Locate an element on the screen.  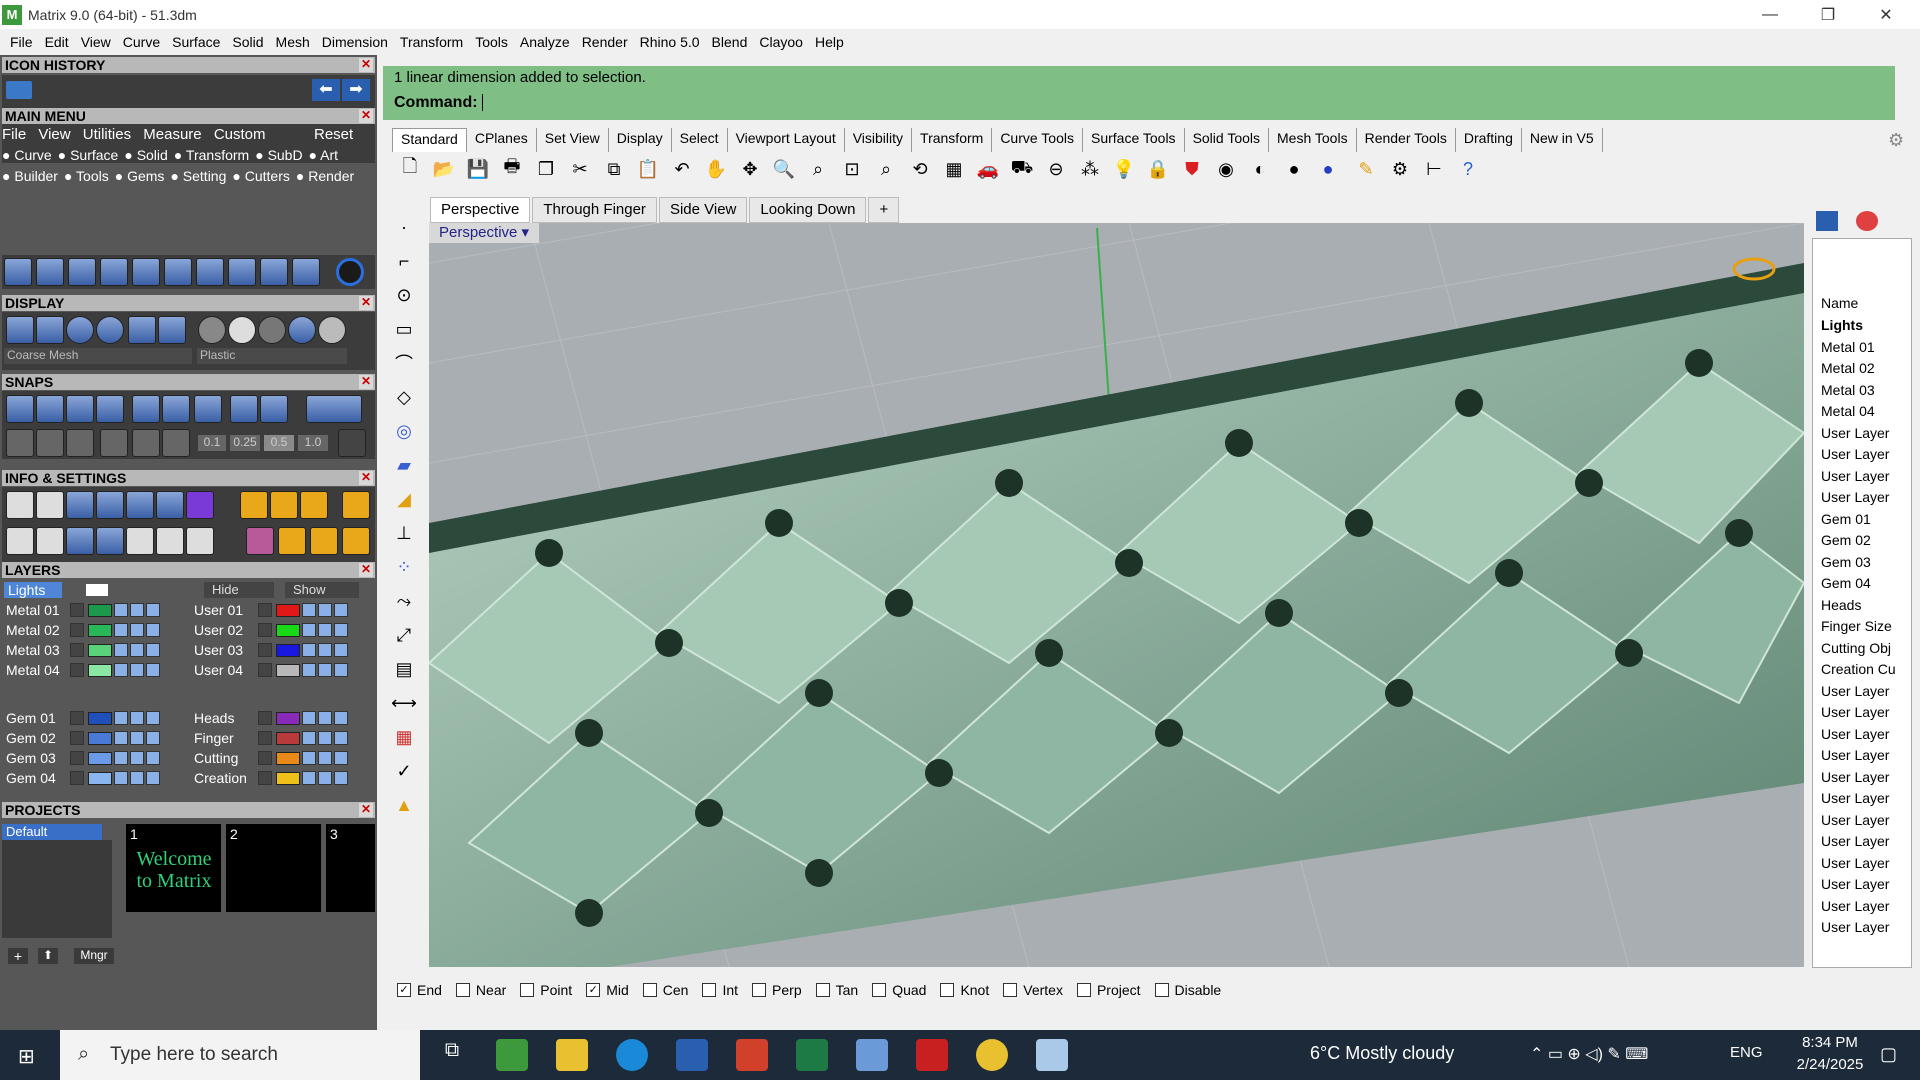
tree-icon is located at coordinates (170, 541).